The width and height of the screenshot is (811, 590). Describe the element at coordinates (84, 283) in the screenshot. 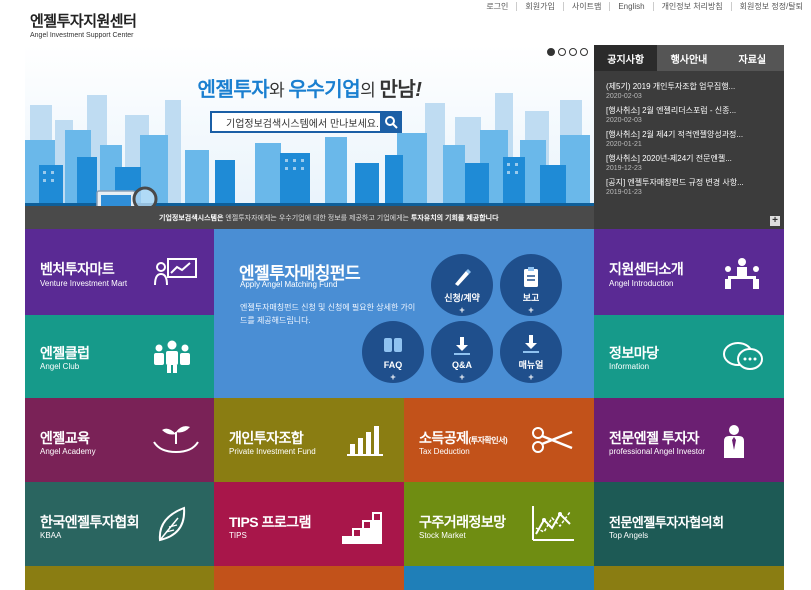

I see `tile-venture-subtitle: Venture Investment Mart` at that location.